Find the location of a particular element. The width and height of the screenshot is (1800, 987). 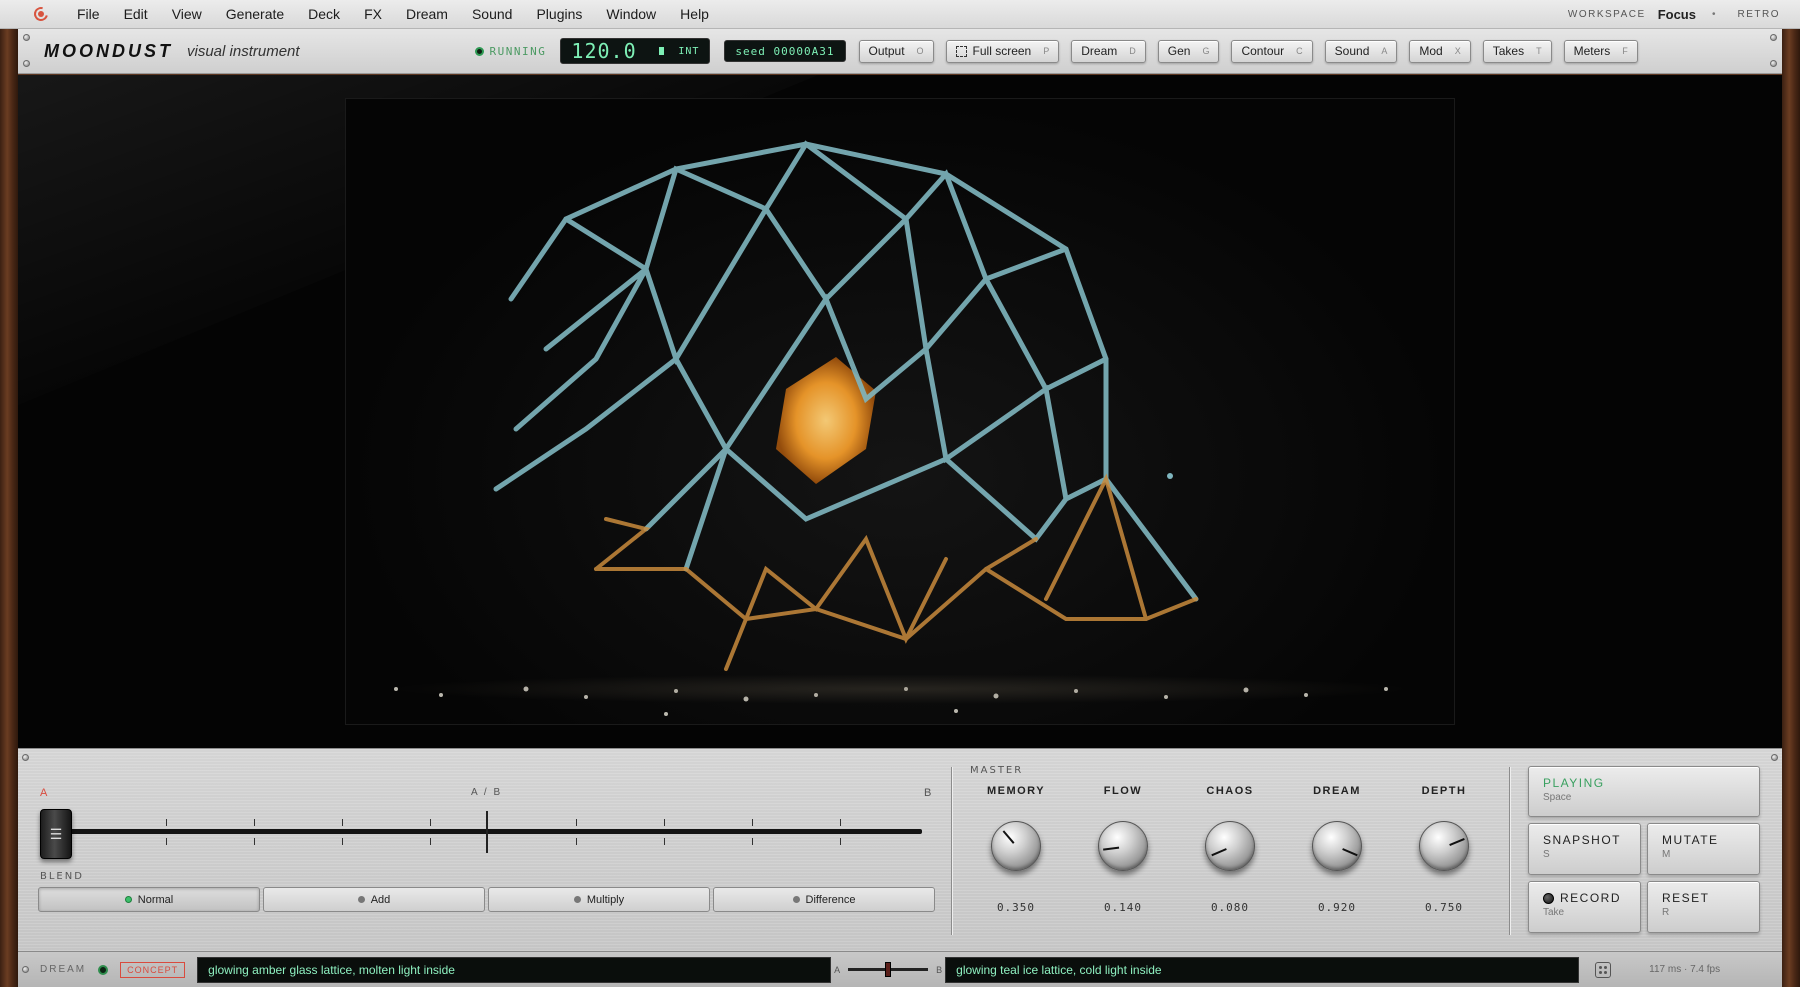

blend-difference-label: Difference is located at coordinates (830, 899).